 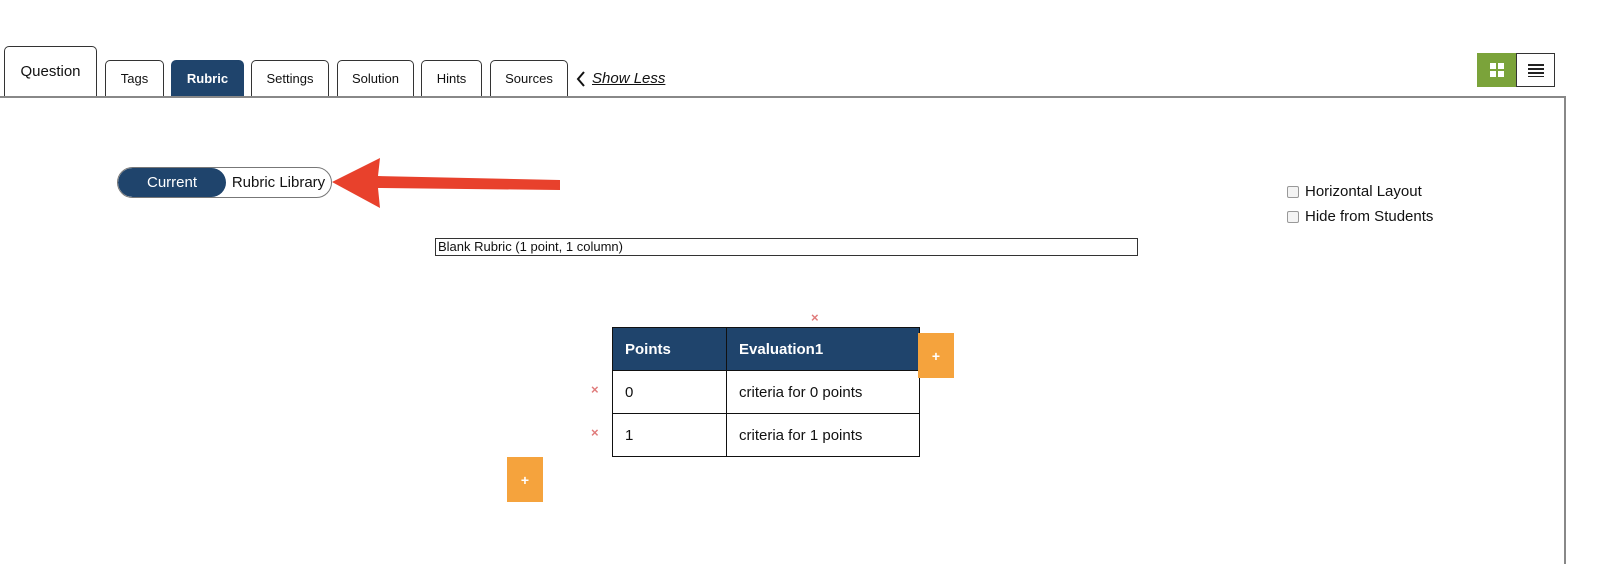 I want to click on hide-from-students-option: Hide from Students, so click(x=1360, y=216).